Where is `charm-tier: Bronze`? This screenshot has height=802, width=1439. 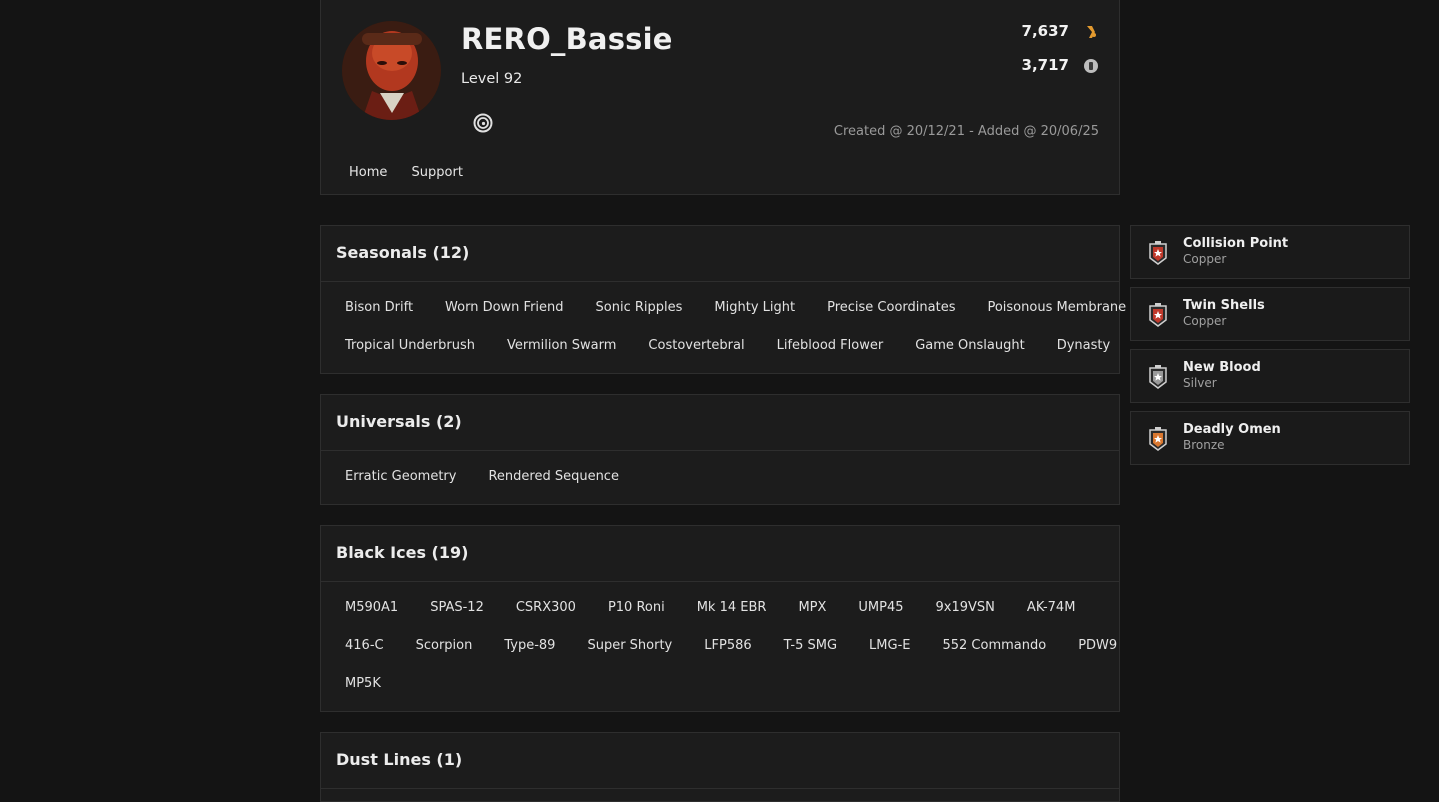 charm-tier: Bronze is located at coordinates (1204, 445).